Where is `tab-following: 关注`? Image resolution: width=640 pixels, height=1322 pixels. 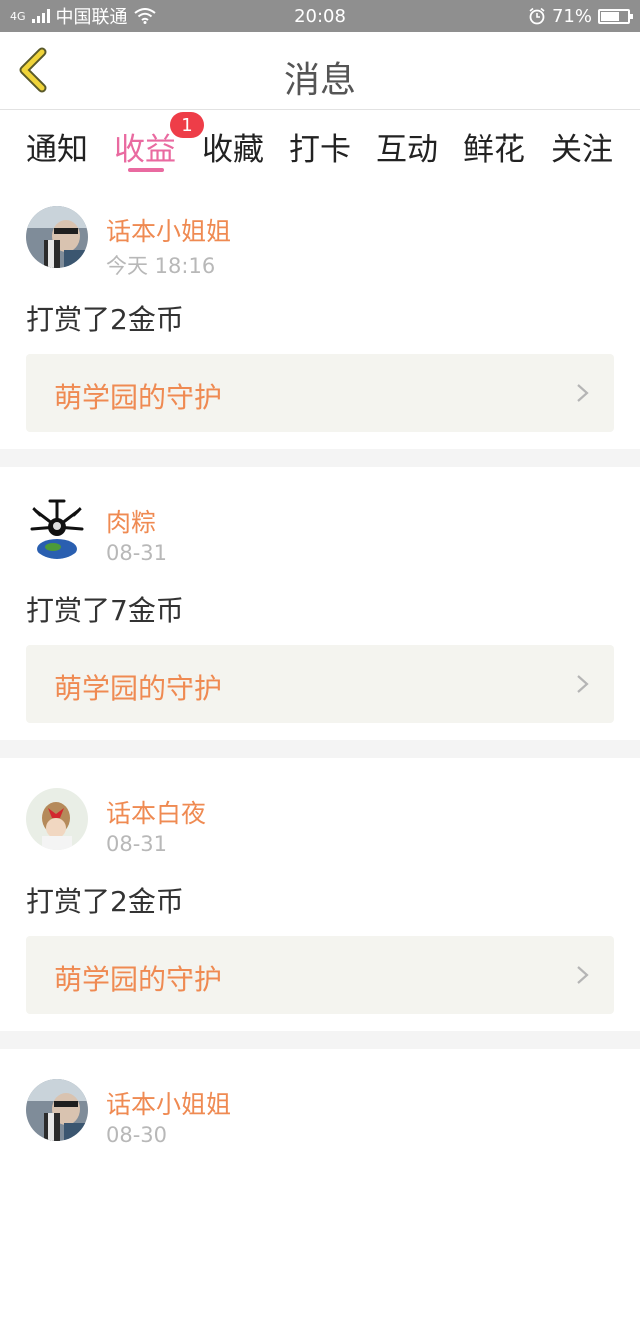 tab-following: 关注 is located at coordinates (582, 146).